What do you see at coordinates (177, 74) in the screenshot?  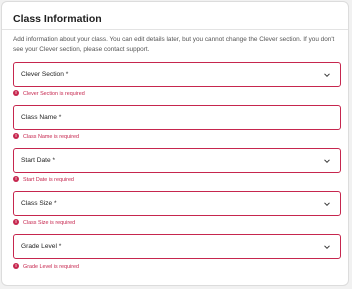 I see `clever-section-select: Clever Section *` at bounding box center [177, 74].